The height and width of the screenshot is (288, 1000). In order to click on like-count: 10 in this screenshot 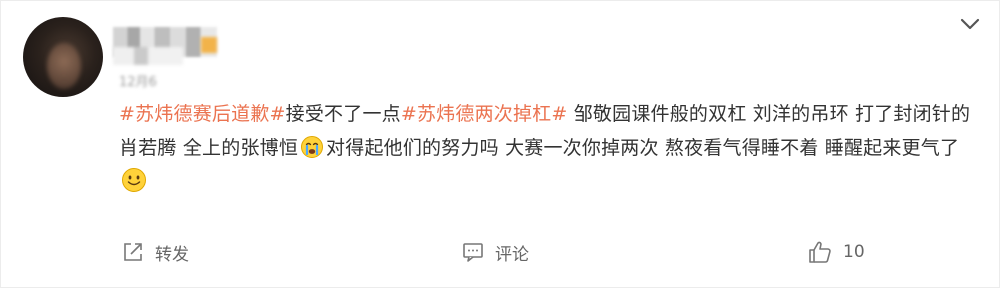, I will do `click(854, 252)`.